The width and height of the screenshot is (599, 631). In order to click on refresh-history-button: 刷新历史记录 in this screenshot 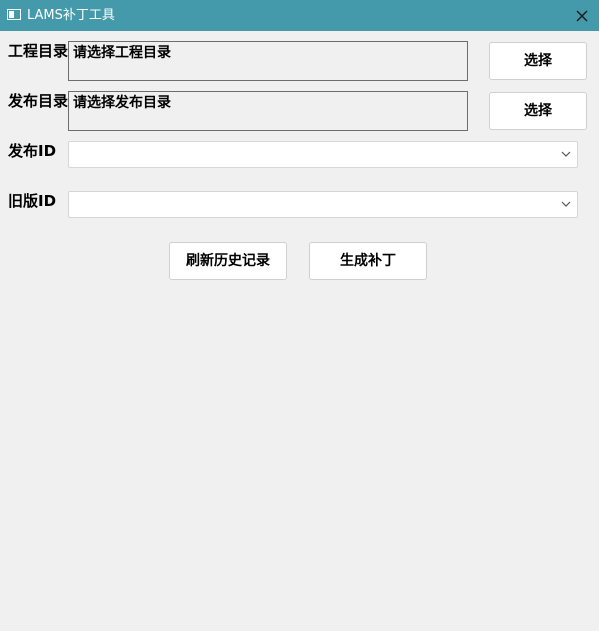, I will do `click(228, 261)`.